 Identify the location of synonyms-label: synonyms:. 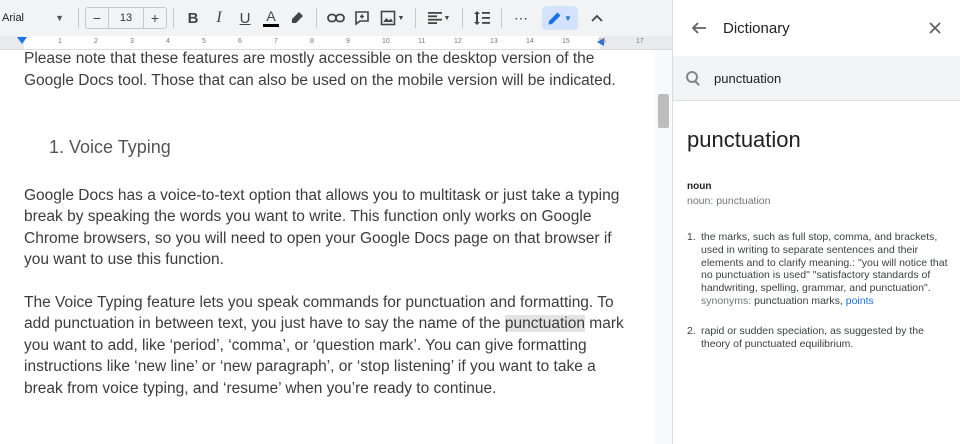
(726, 300).